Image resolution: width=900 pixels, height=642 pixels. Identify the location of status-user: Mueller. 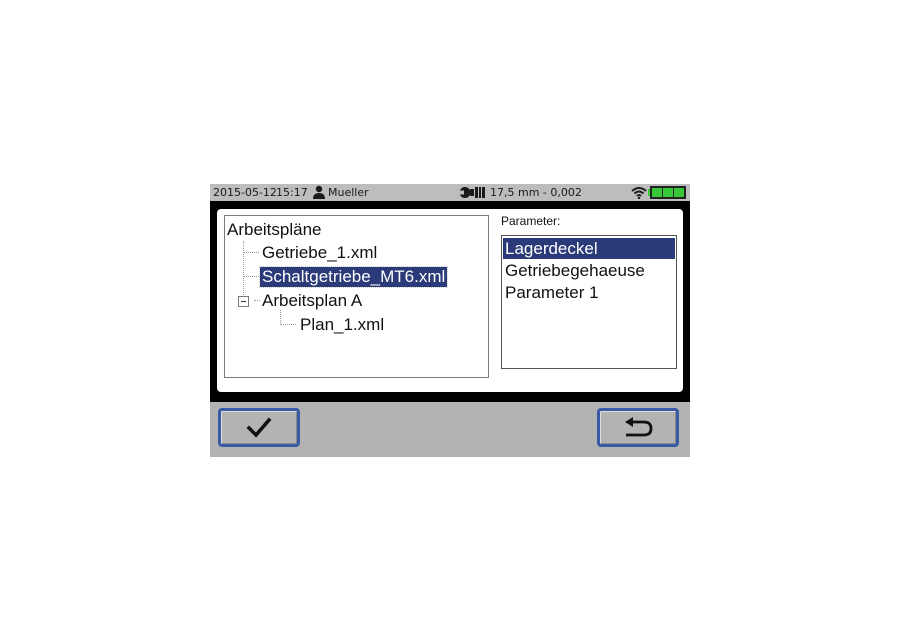
(348, 192).